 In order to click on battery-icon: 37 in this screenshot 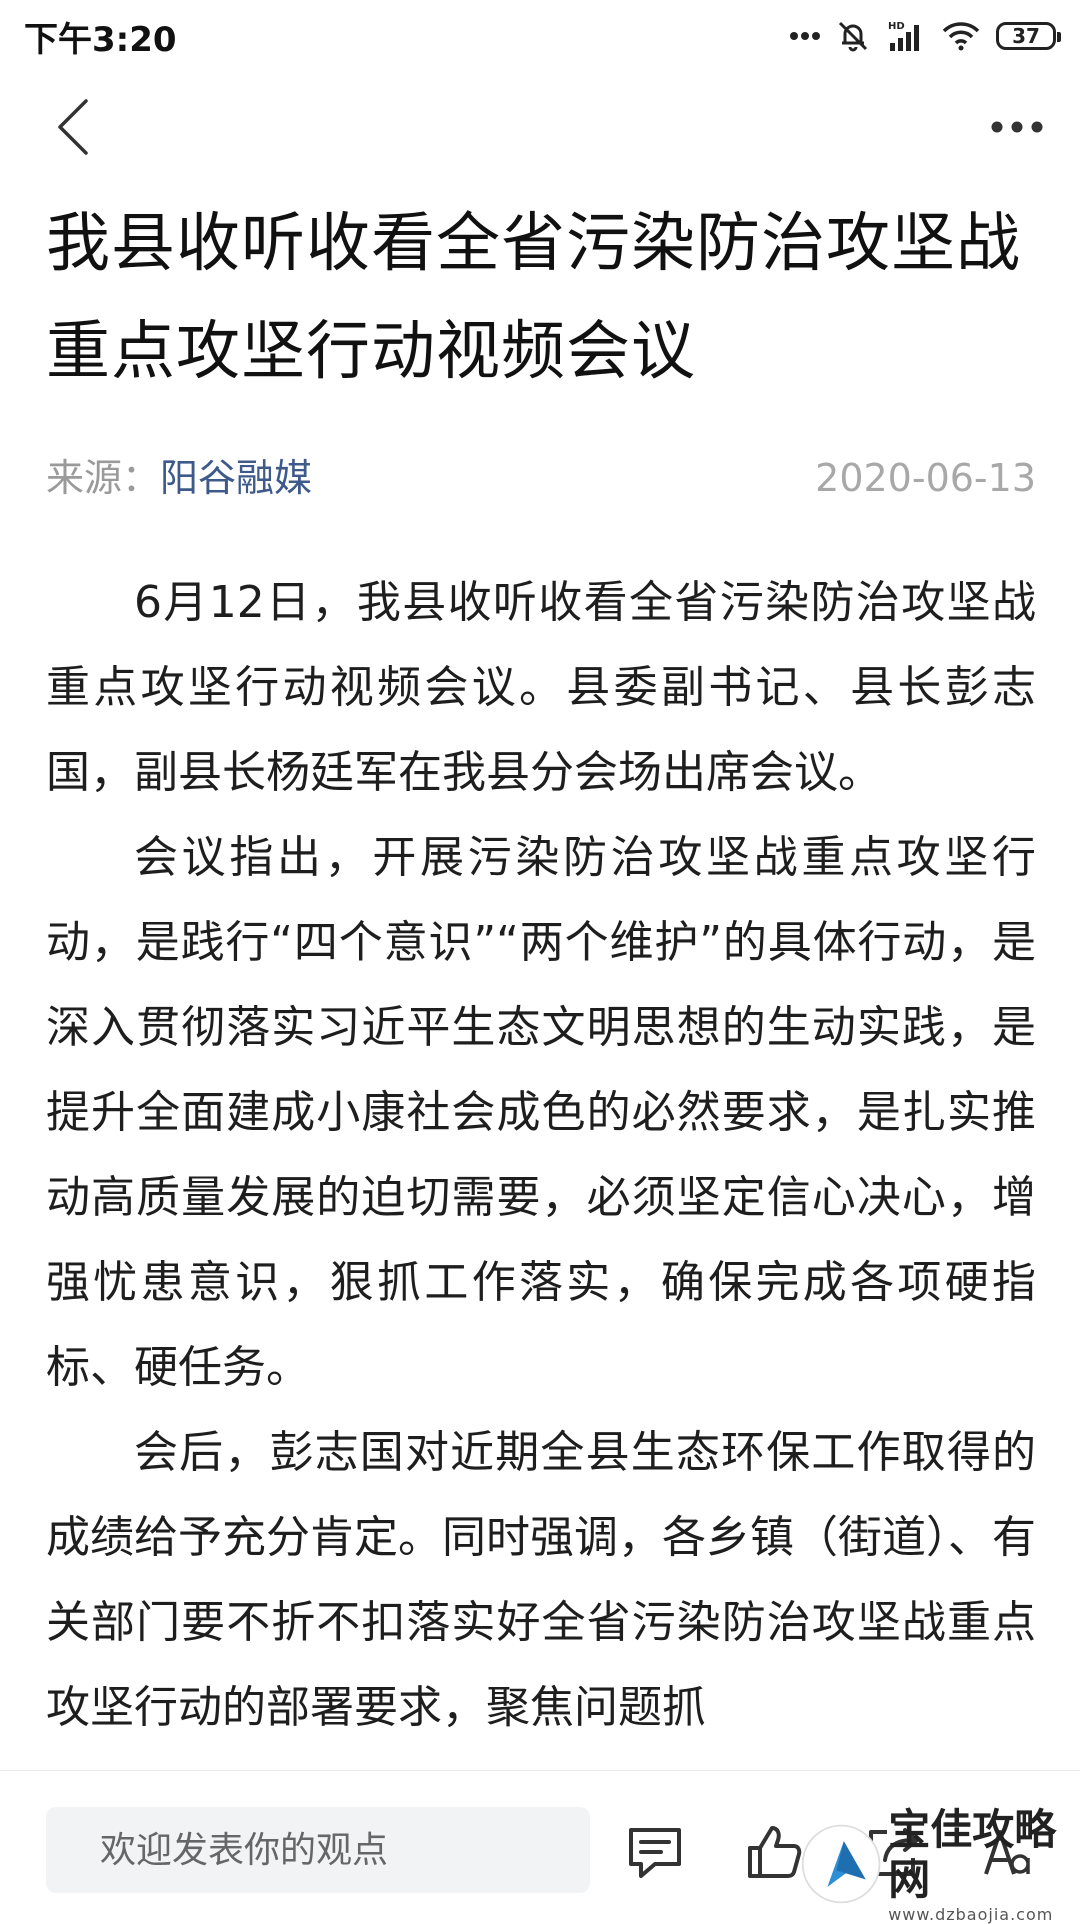, I will do `click(1028, 36)`.